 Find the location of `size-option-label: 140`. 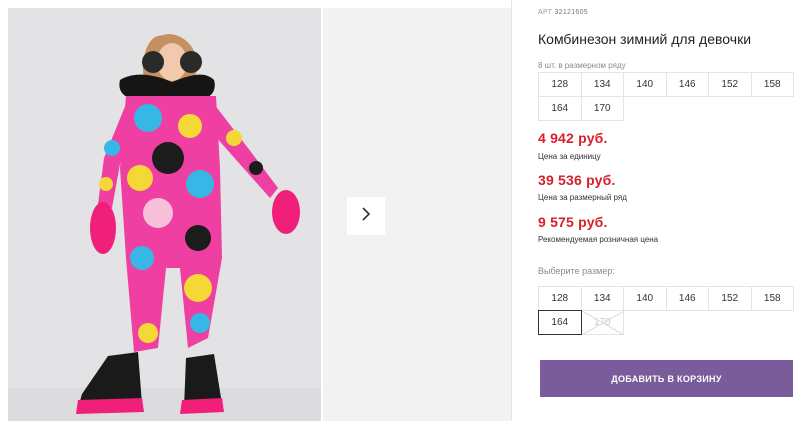

size-option-label: 140 is located at coordinates (645, 298).